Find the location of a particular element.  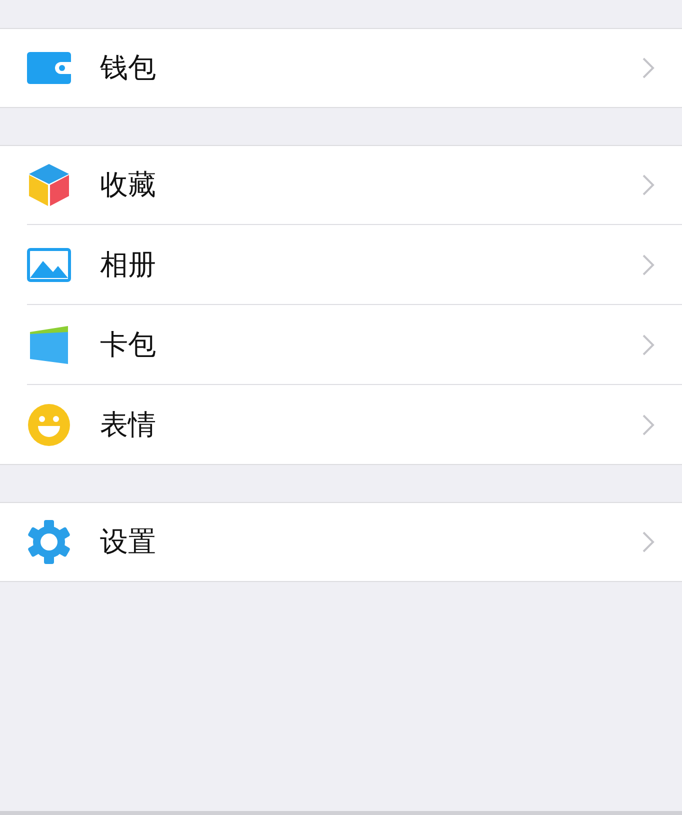

menu-item: 卡包 is located at coordinates (354, 344).